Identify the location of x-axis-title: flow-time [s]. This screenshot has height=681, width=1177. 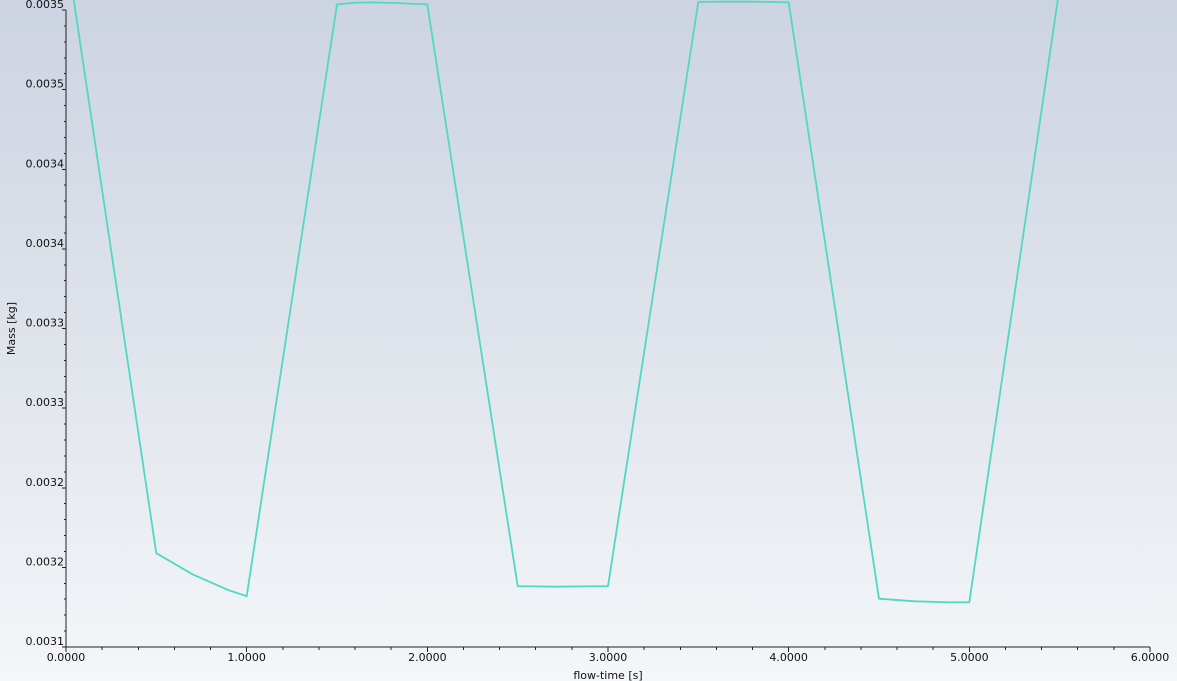
(607, 675).